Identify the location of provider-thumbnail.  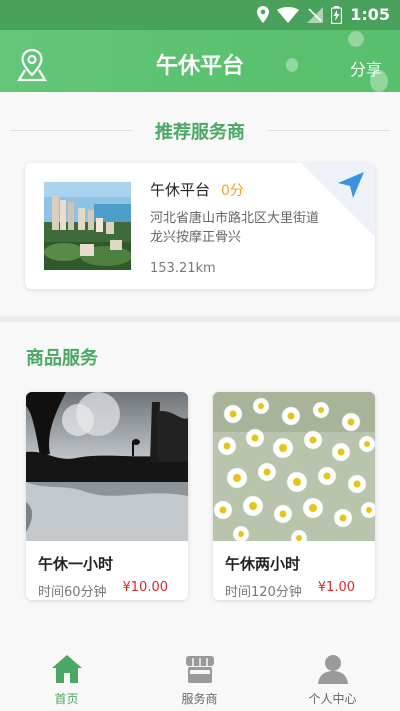
(87, 226).